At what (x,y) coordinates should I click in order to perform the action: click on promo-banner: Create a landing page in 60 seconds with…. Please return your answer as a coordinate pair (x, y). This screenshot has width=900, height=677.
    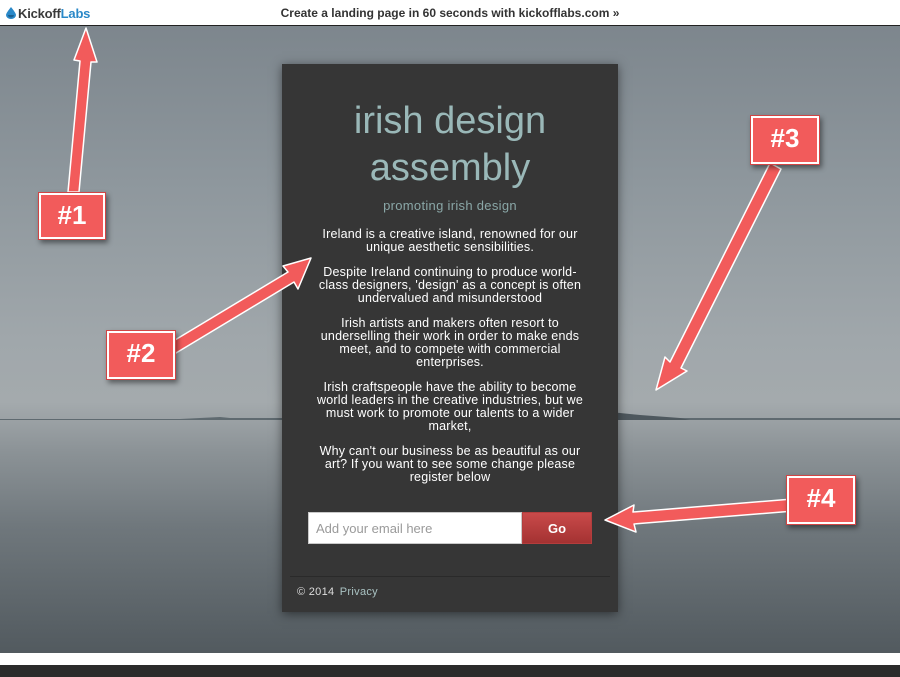
    Looking at the image, I should click on (450, 13).